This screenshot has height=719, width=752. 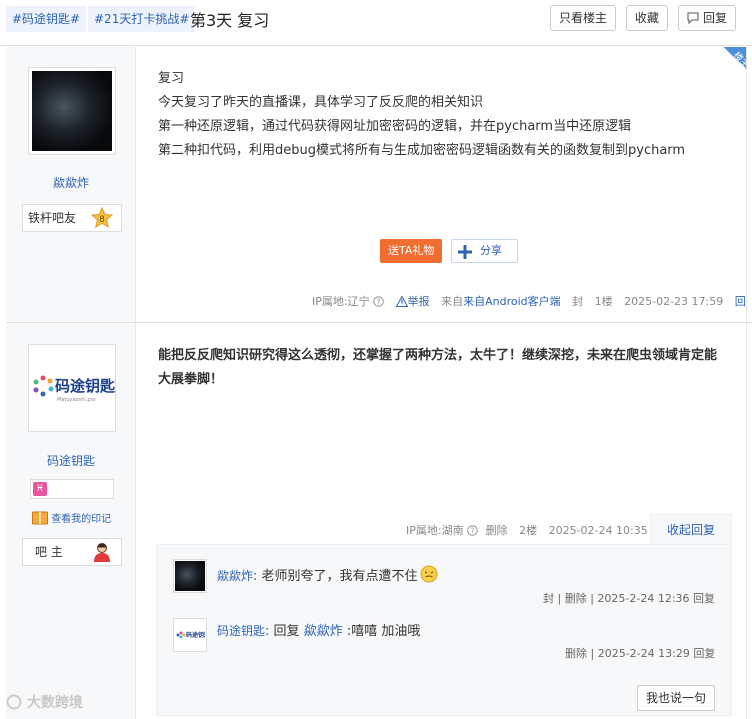 What do you see at coordinates (714, 18) in the screenshot?
I see `reply-button-label: 回复` at bounding box center [714, 18].